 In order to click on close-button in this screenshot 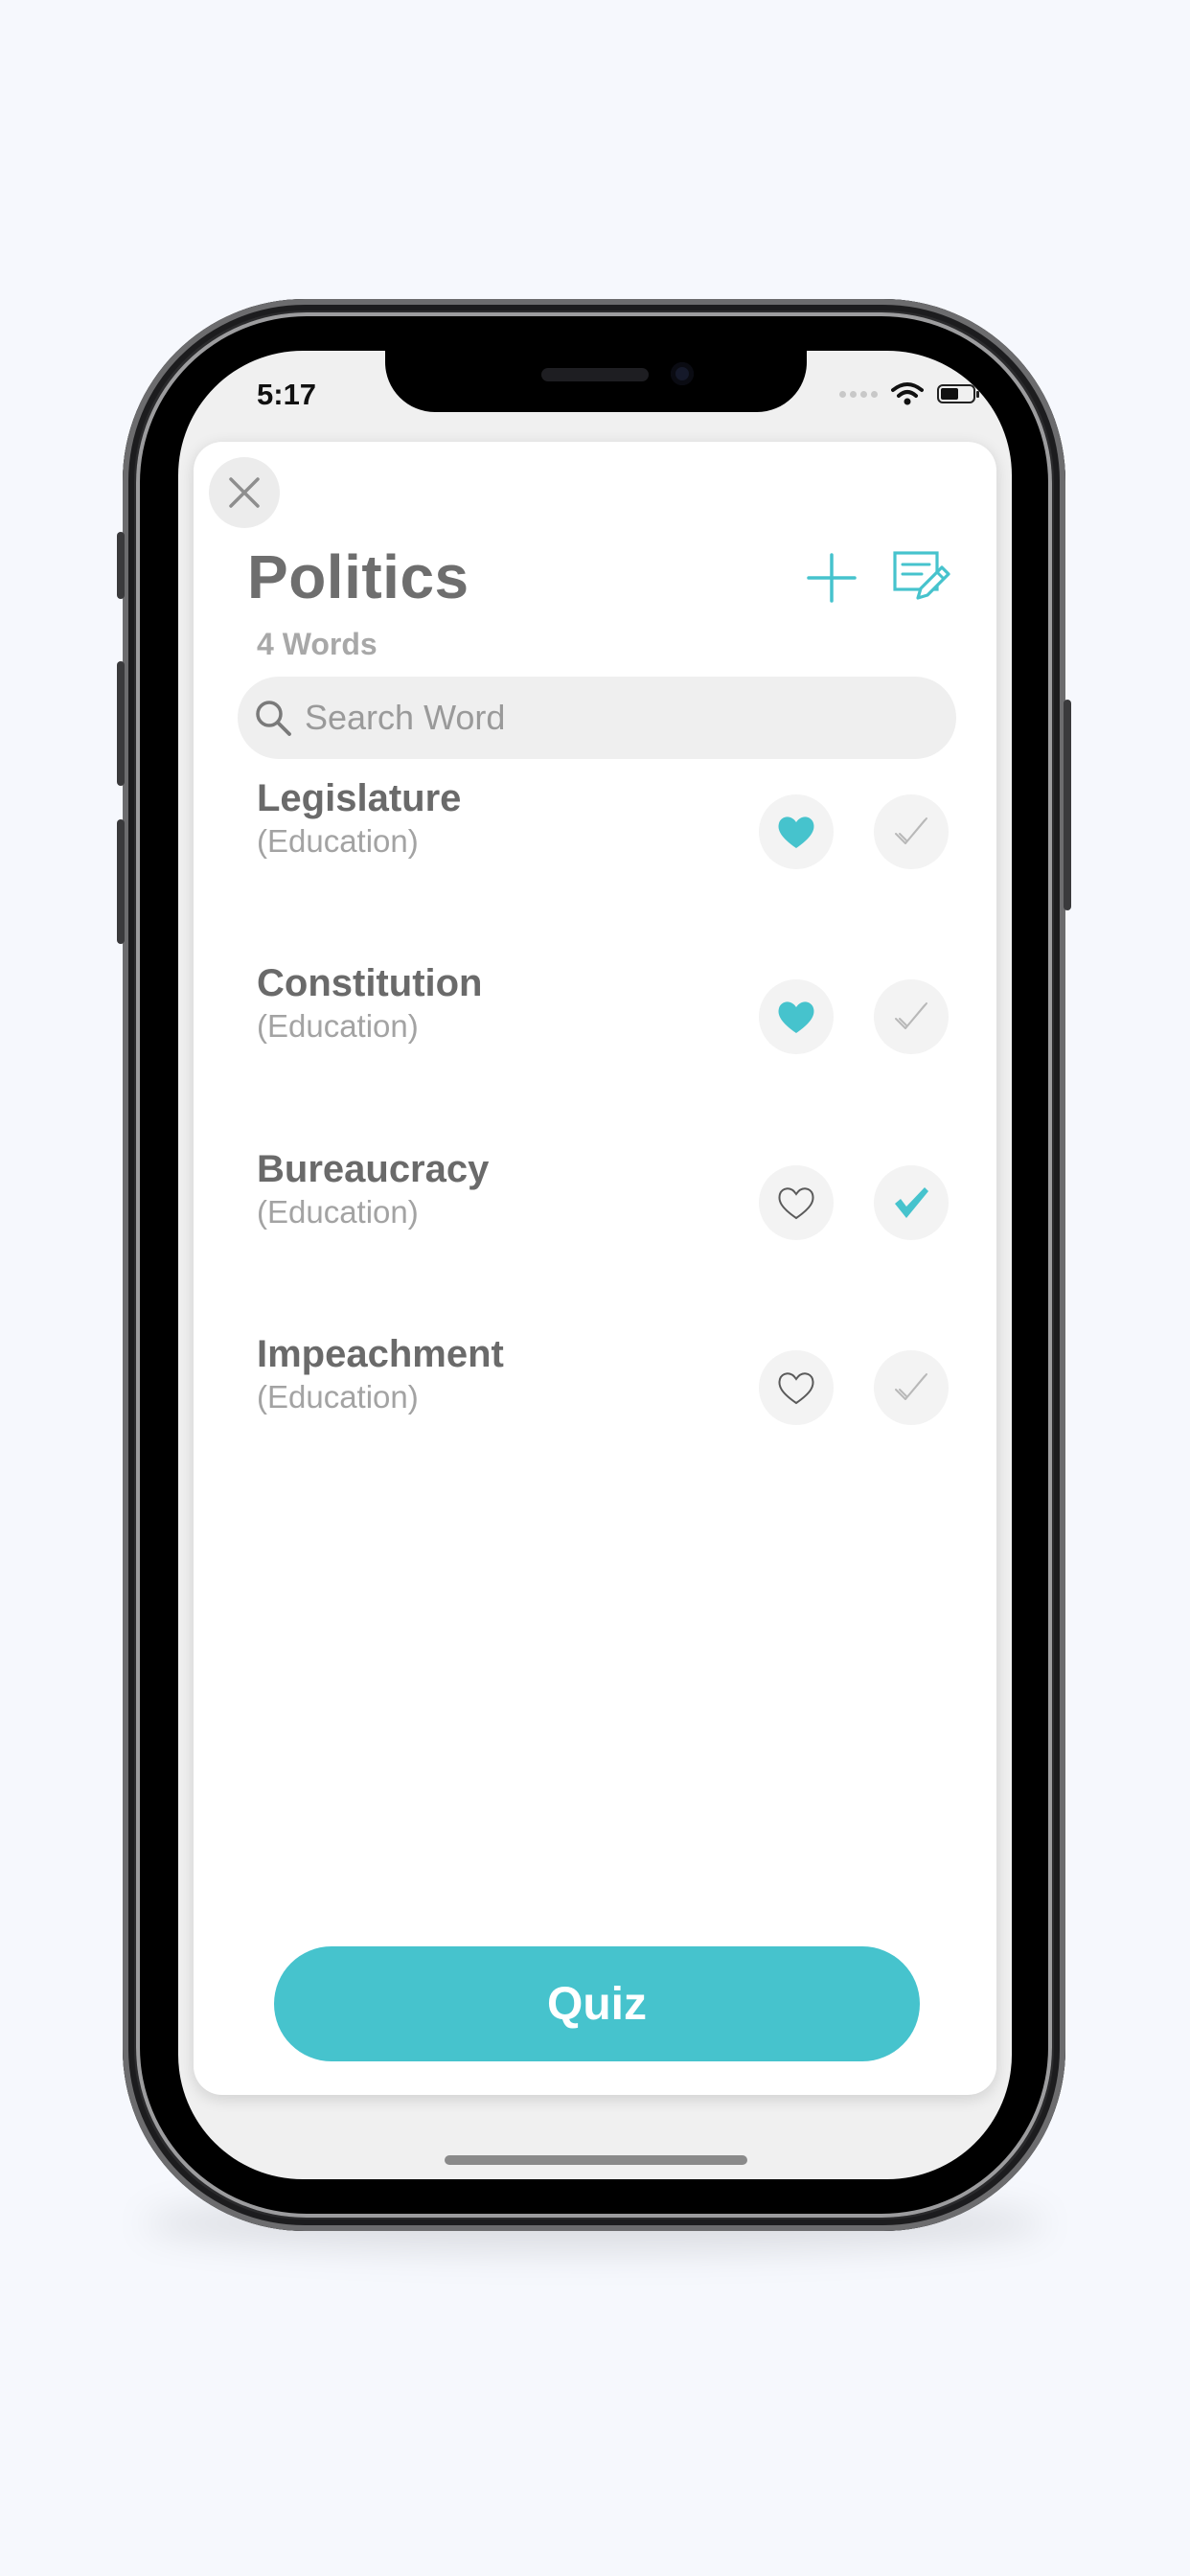, I will do `click(245, 492)`.